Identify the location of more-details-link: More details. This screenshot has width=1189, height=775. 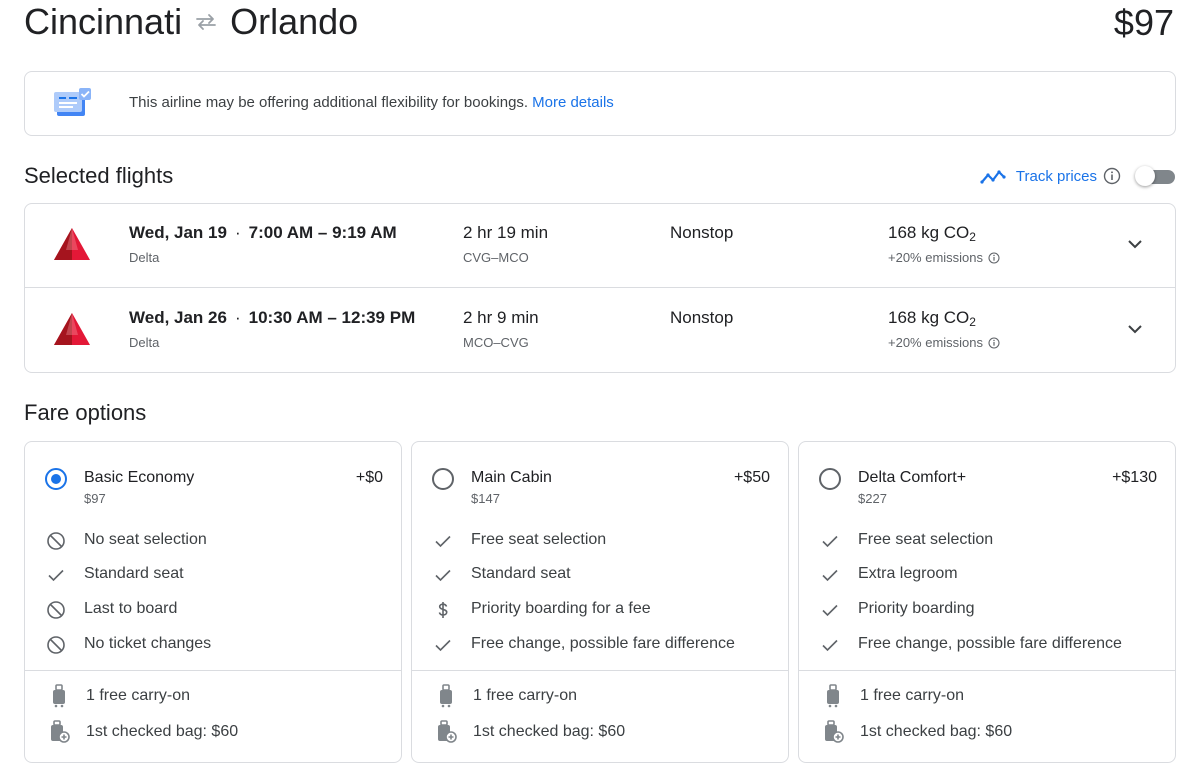
(573, 102).